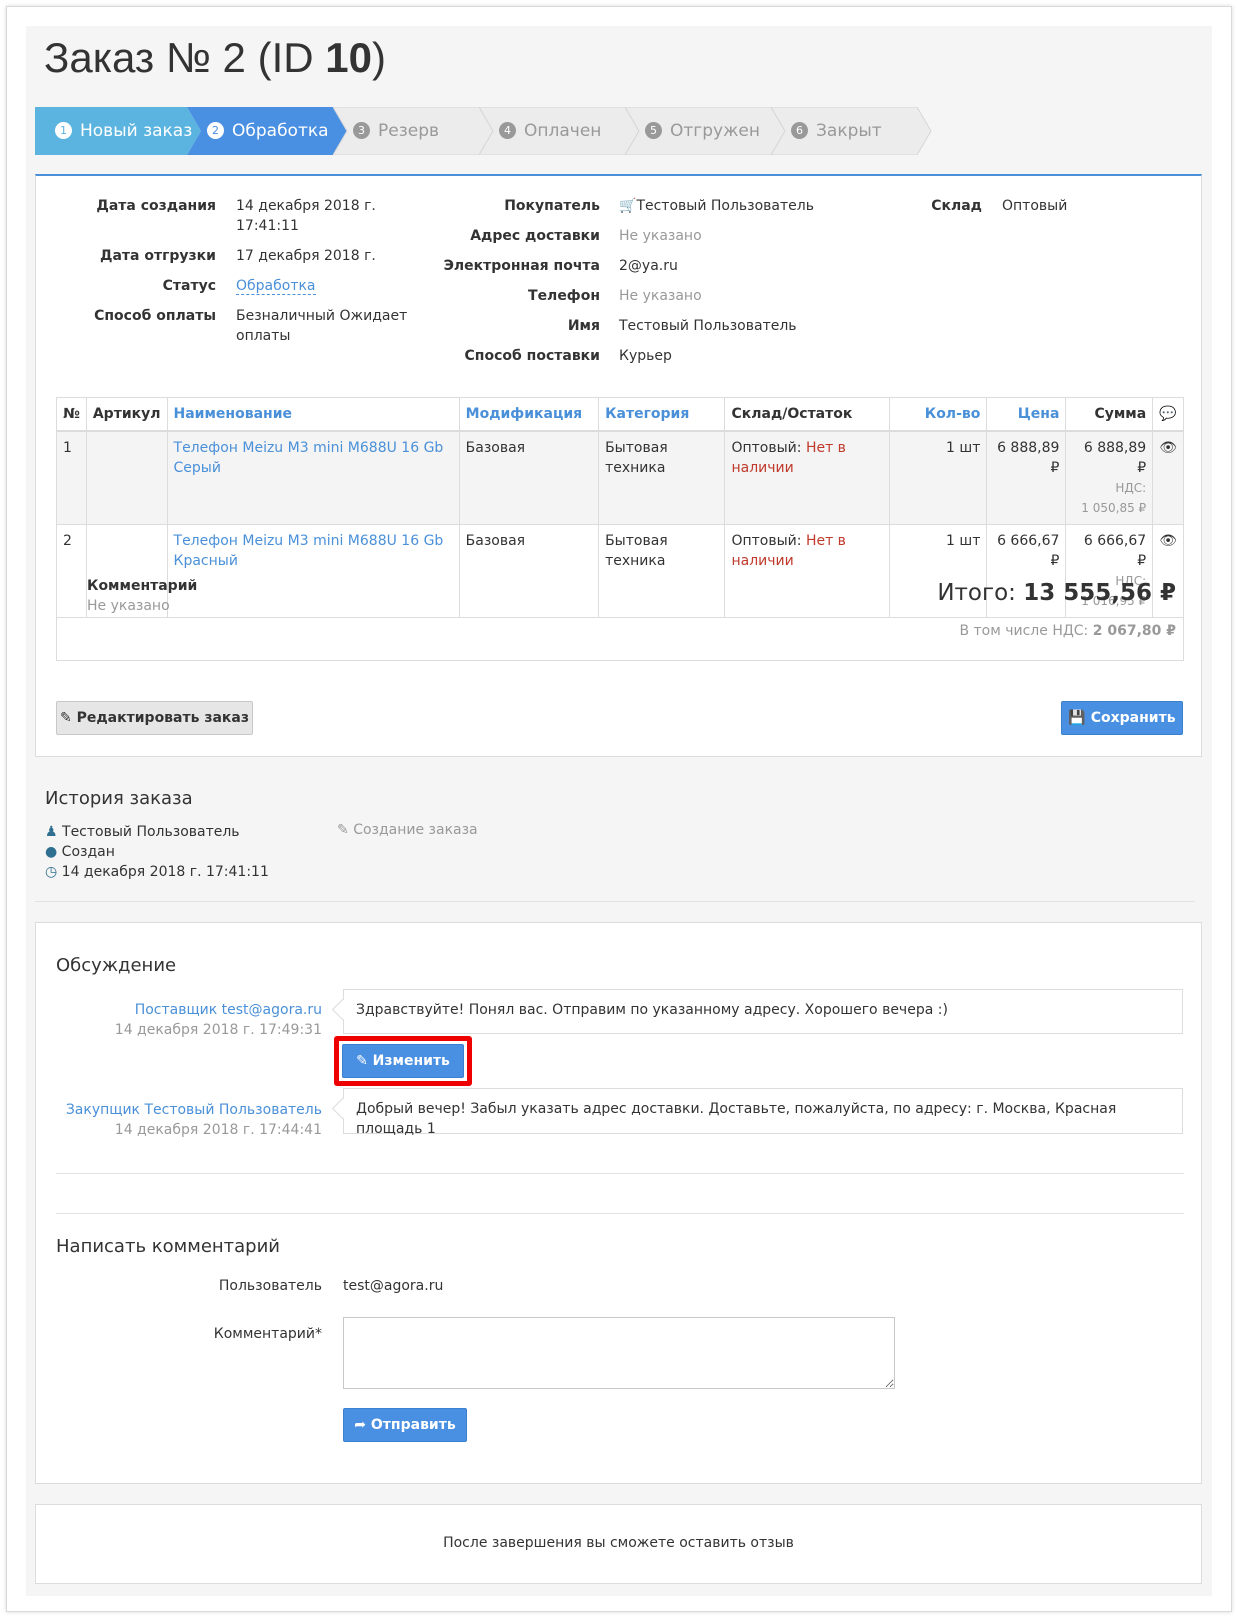 The height and width of the screenshot is (1618, 1238). I want to click on col-sum: Сумма, so click(1109, 414).